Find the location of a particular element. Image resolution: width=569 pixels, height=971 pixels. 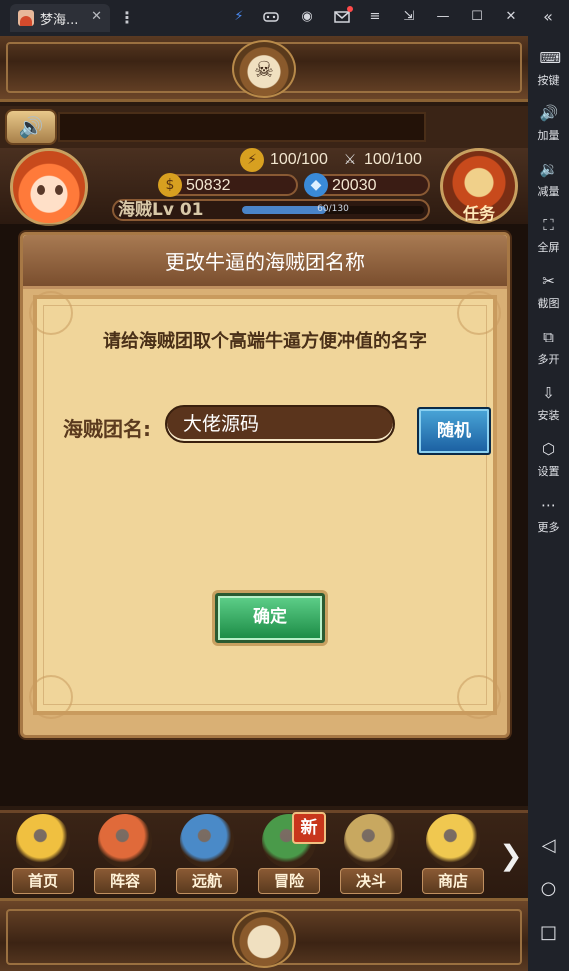

sidebar-item-install: ⇩ 安装 is located at coordinates (548, 409).